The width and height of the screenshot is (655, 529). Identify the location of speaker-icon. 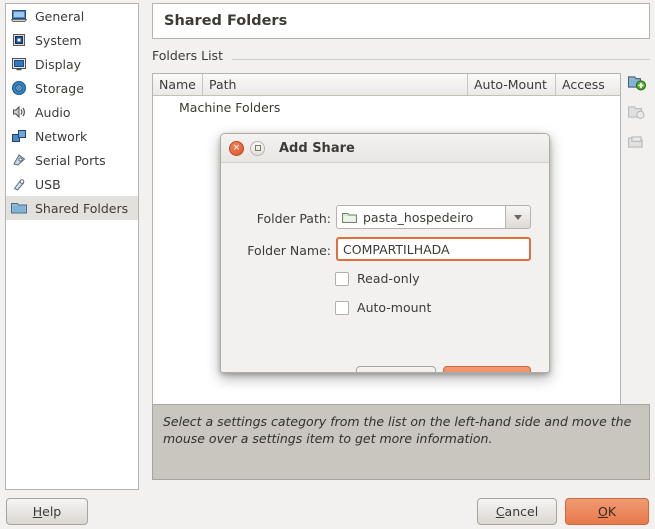
(19, 112).